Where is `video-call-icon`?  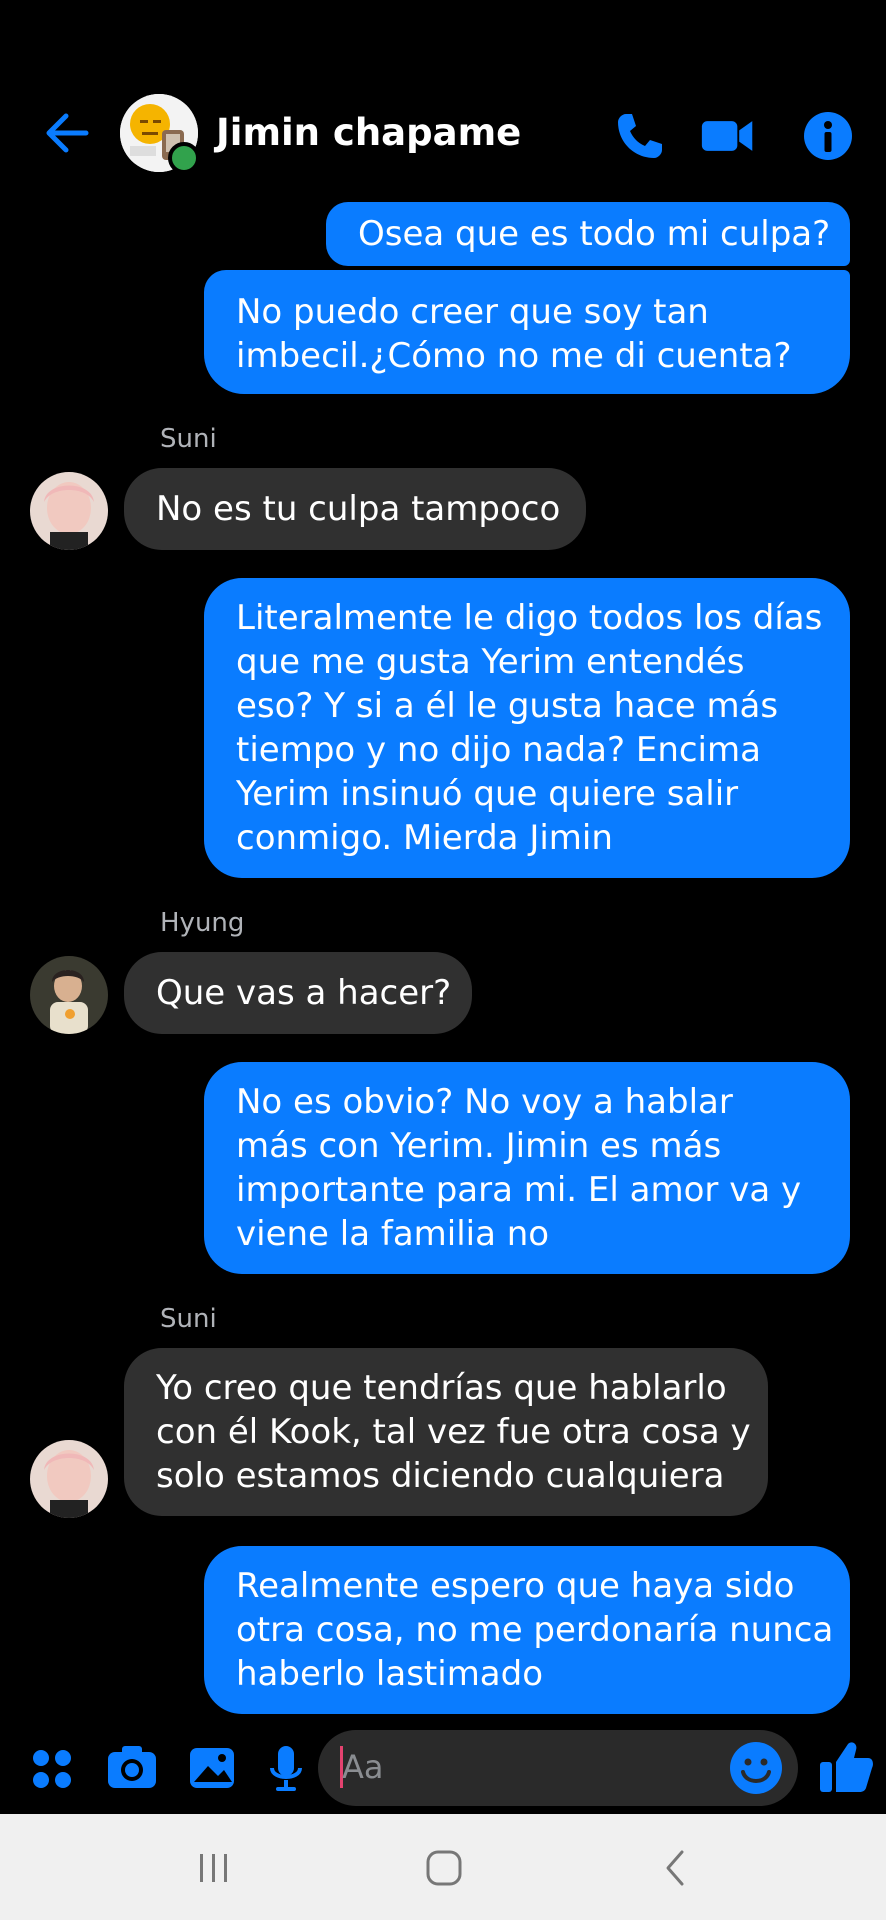 video-call-icon is located at coordinates (728, 136).